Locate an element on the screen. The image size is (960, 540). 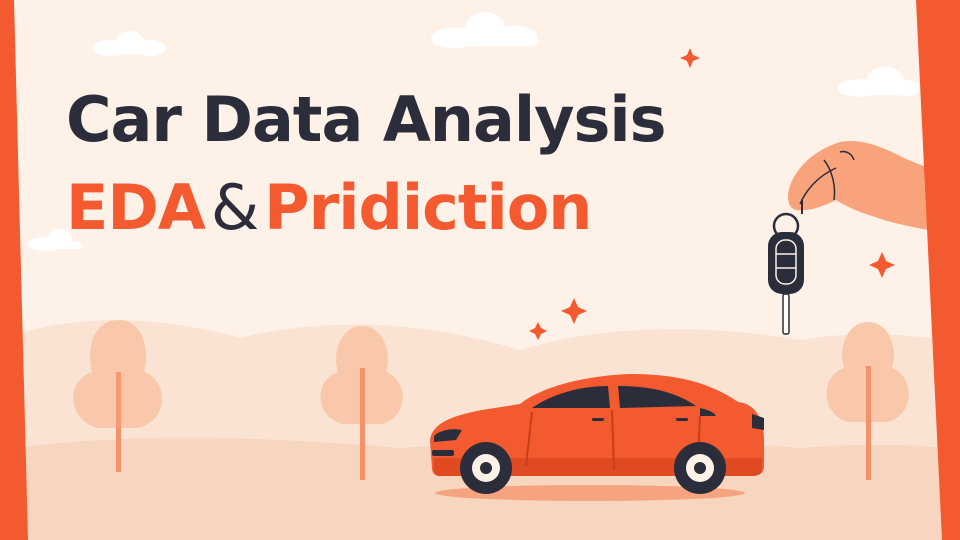
page-title: Car Data Analysis is located at coordinates (366, 119).